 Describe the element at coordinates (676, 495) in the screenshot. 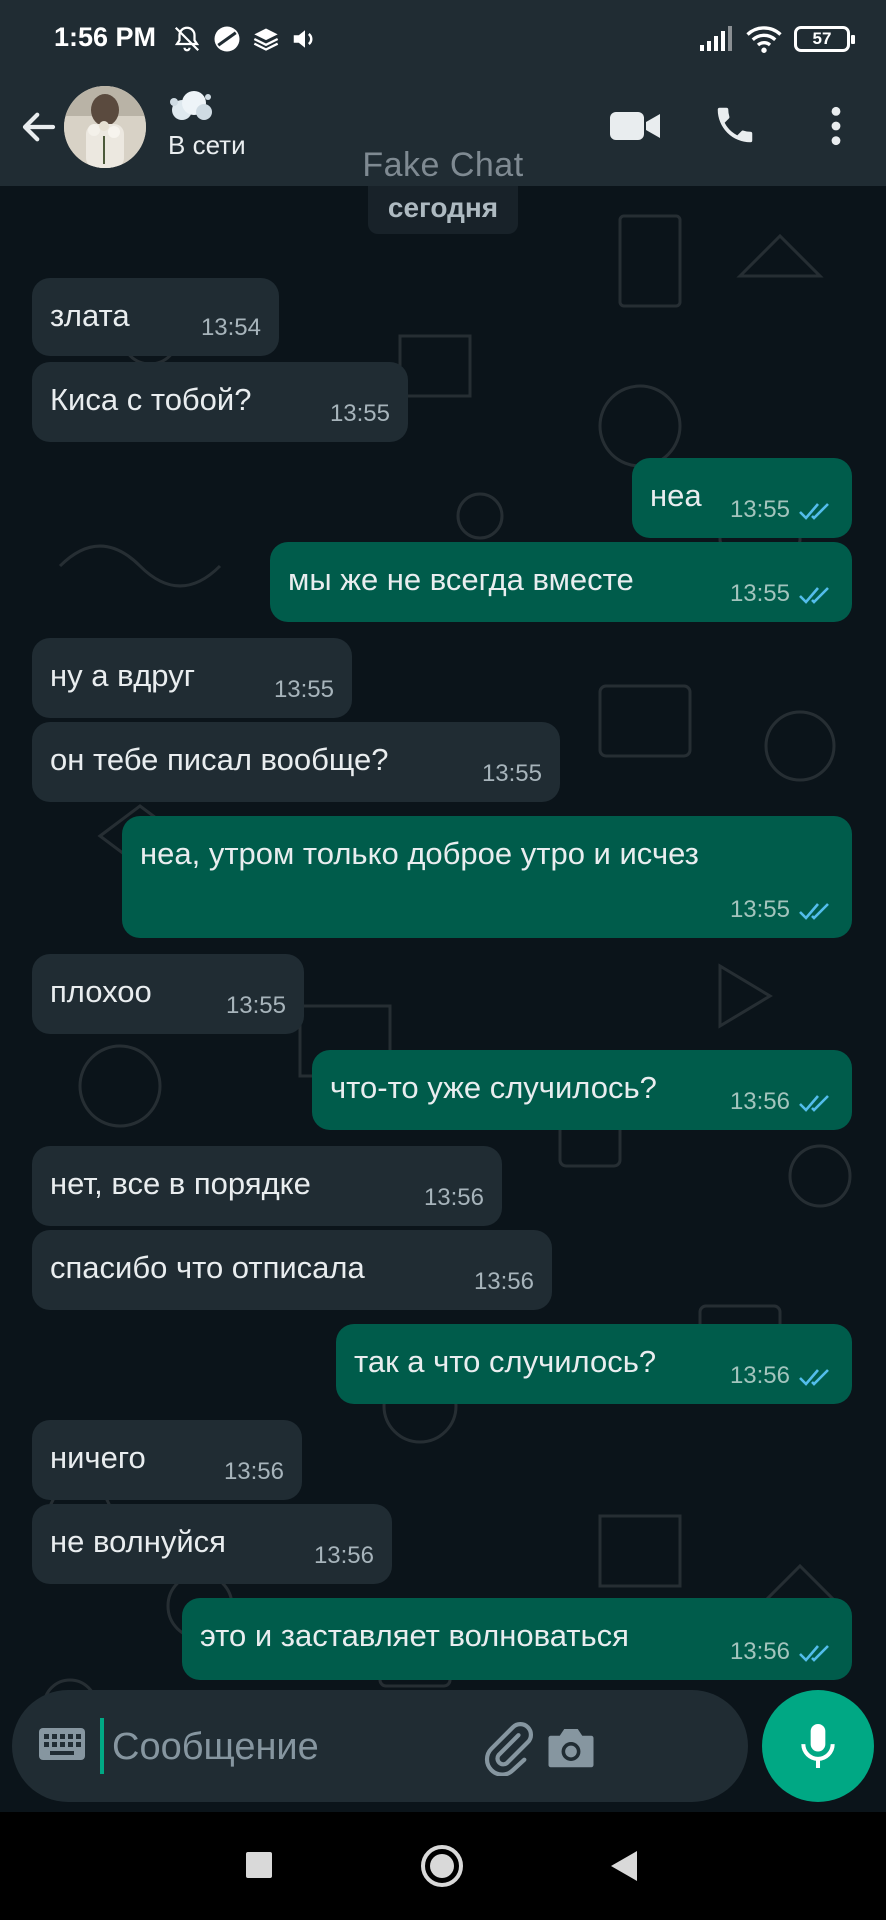

I see `message-text: неа` at that location.